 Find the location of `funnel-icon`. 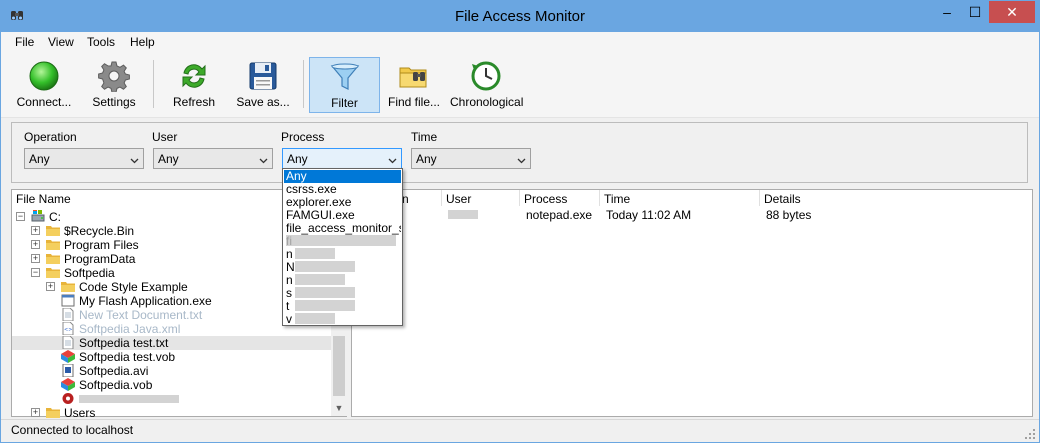

funnel-icon is located at coordinates (345, 77).